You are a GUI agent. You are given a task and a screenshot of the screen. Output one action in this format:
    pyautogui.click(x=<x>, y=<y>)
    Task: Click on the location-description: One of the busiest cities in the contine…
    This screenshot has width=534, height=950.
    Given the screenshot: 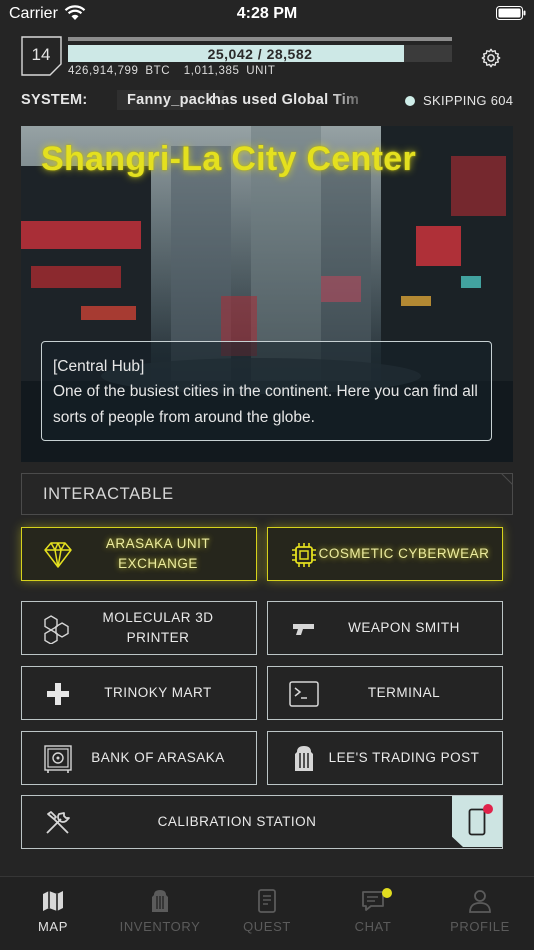 What is the action you would take?
    pyautogui.click(x=265, y=404)
    